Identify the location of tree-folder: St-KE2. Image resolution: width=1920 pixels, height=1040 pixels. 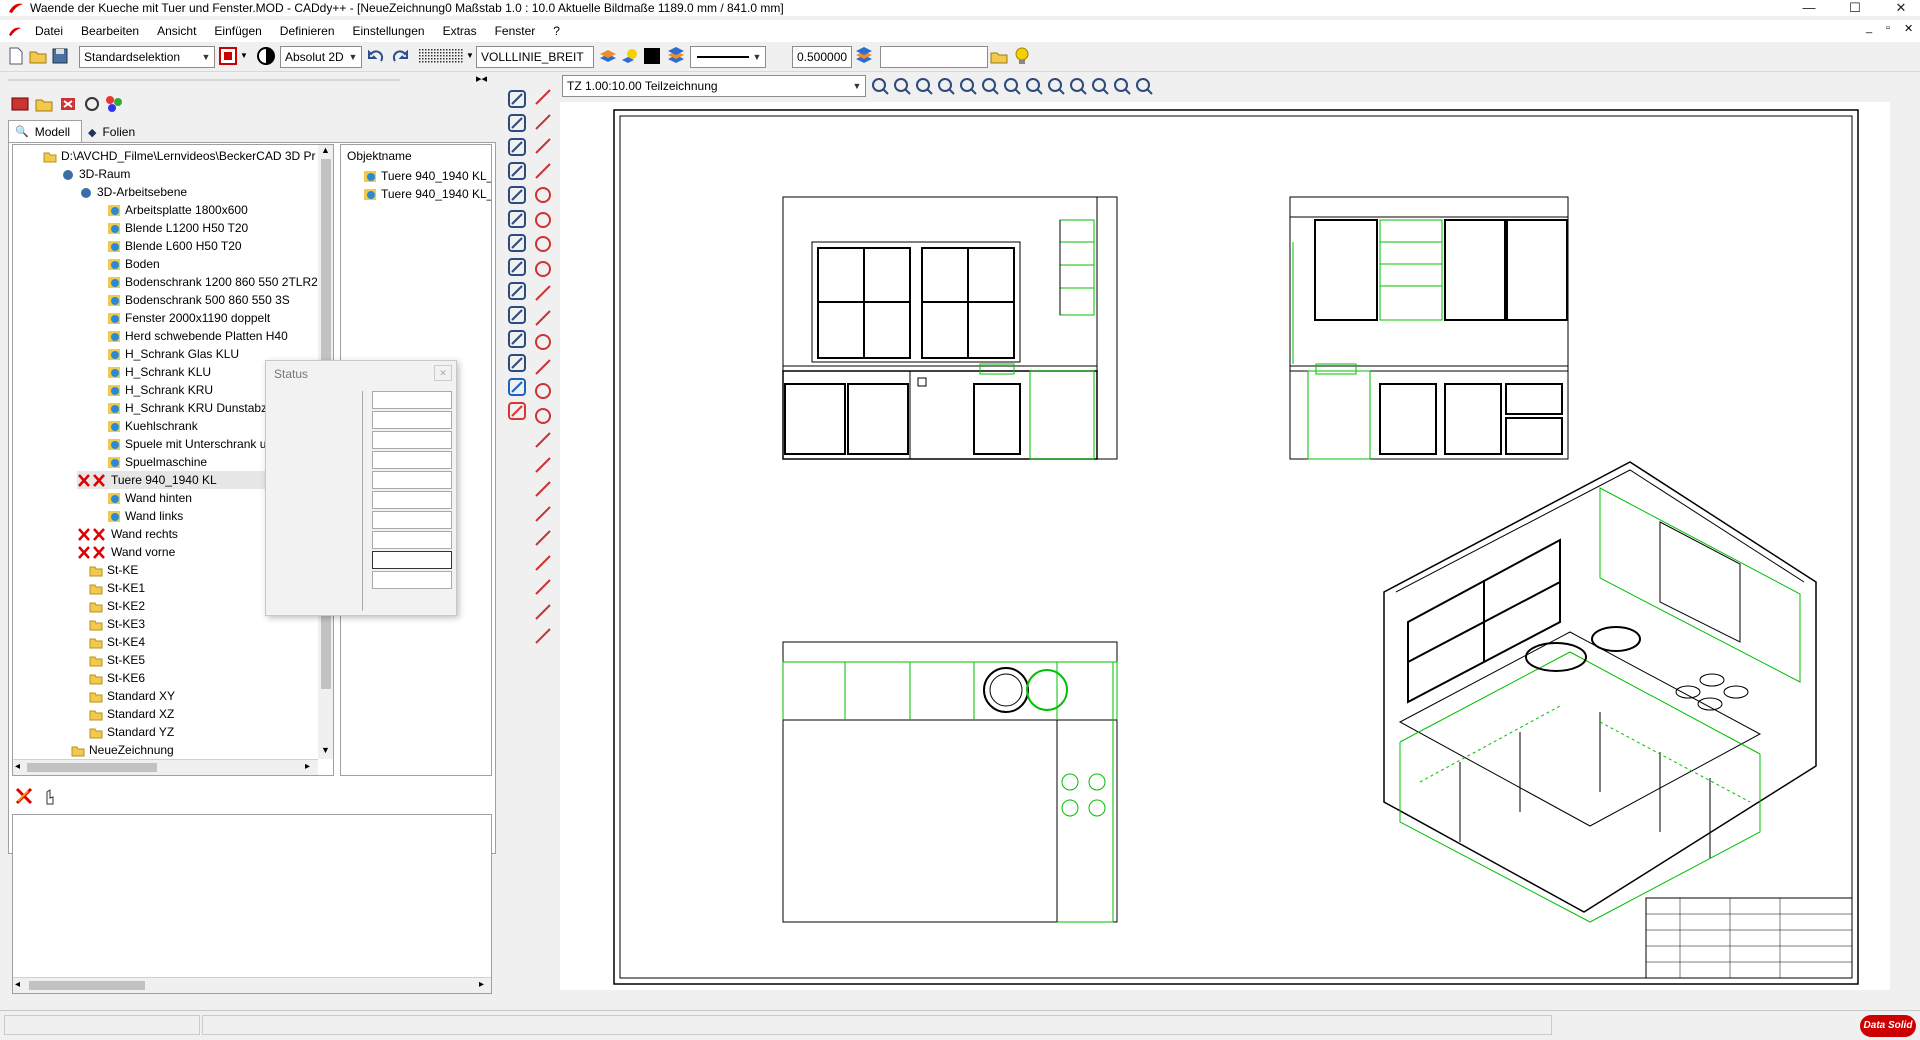
(117, 606).